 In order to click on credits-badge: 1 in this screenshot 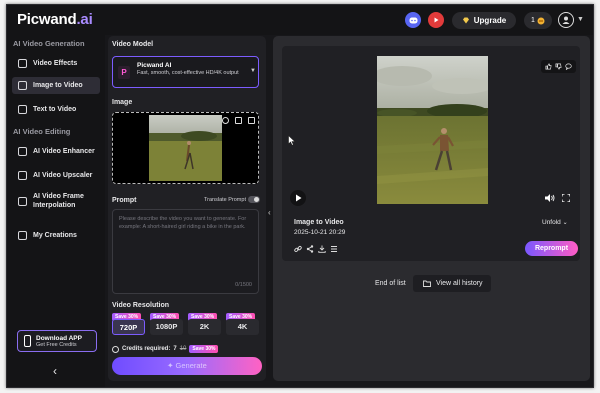, I will do `click(538, 20)`.